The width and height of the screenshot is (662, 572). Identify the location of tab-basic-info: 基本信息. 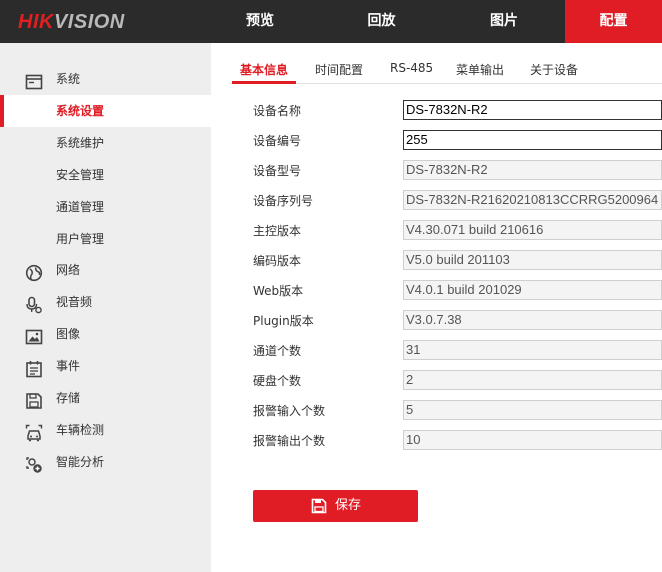
(264, 69).